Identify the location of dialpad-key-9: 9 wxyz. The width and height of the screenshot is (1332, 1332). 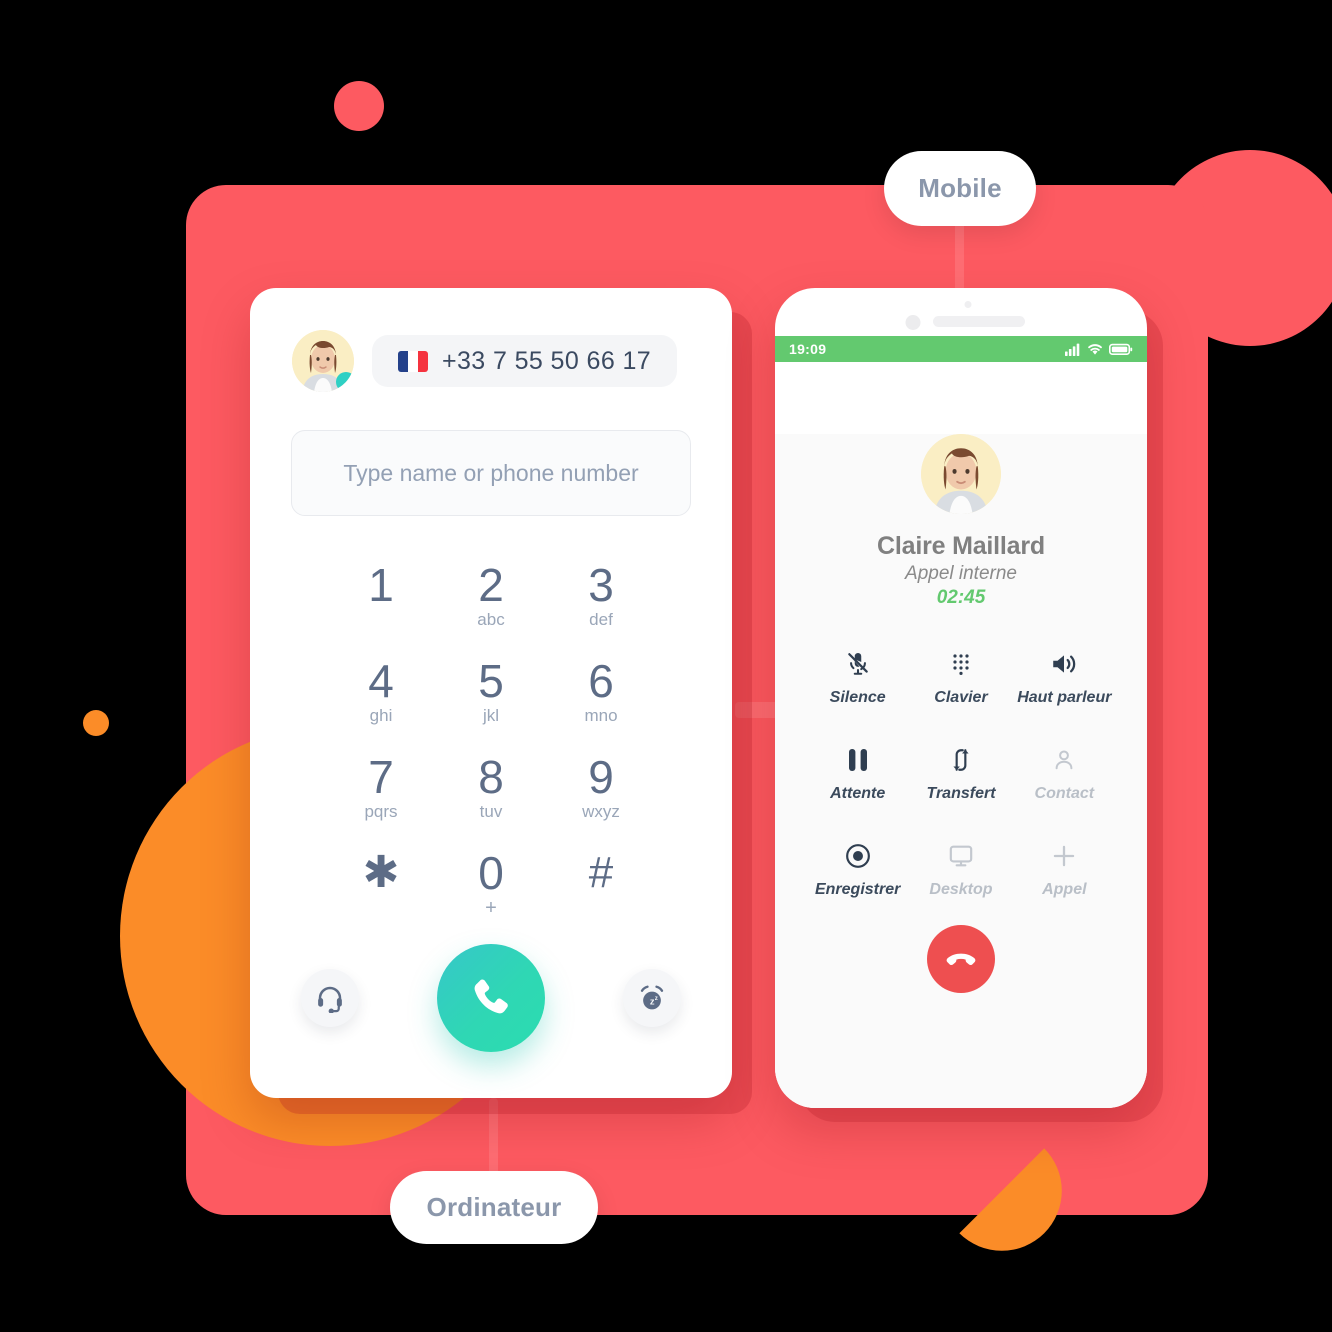
(601, 788).